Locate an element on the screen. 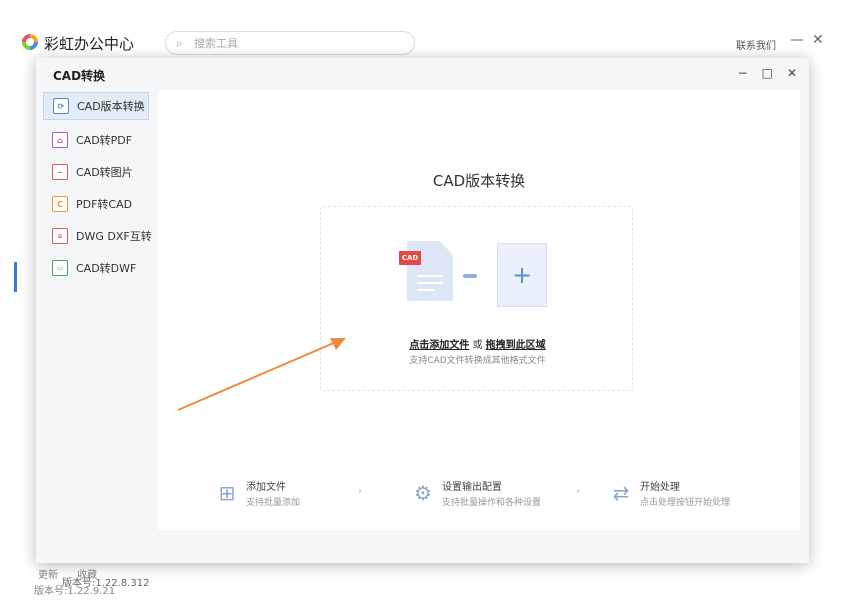  drop-or-text: 或 is located at coordinates (477, 345).